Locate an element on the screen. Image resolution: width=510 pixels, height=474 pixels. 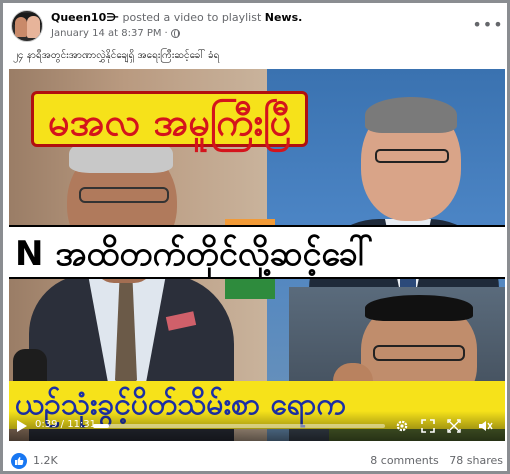
author-badge: ⋺ is located at coordinates (112, 17).